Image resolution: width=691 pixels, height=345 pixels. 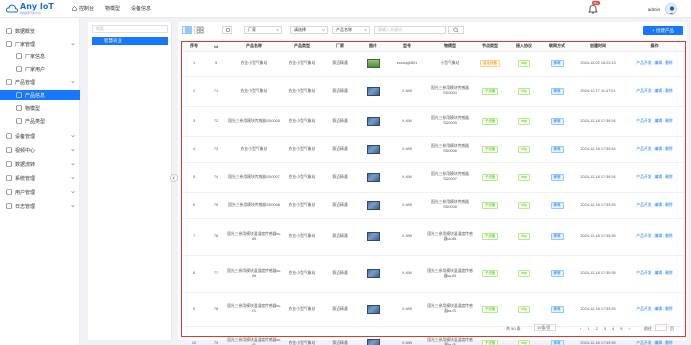 I want to click on sidebar-item: 设备管理, so click(x=40, y=136).